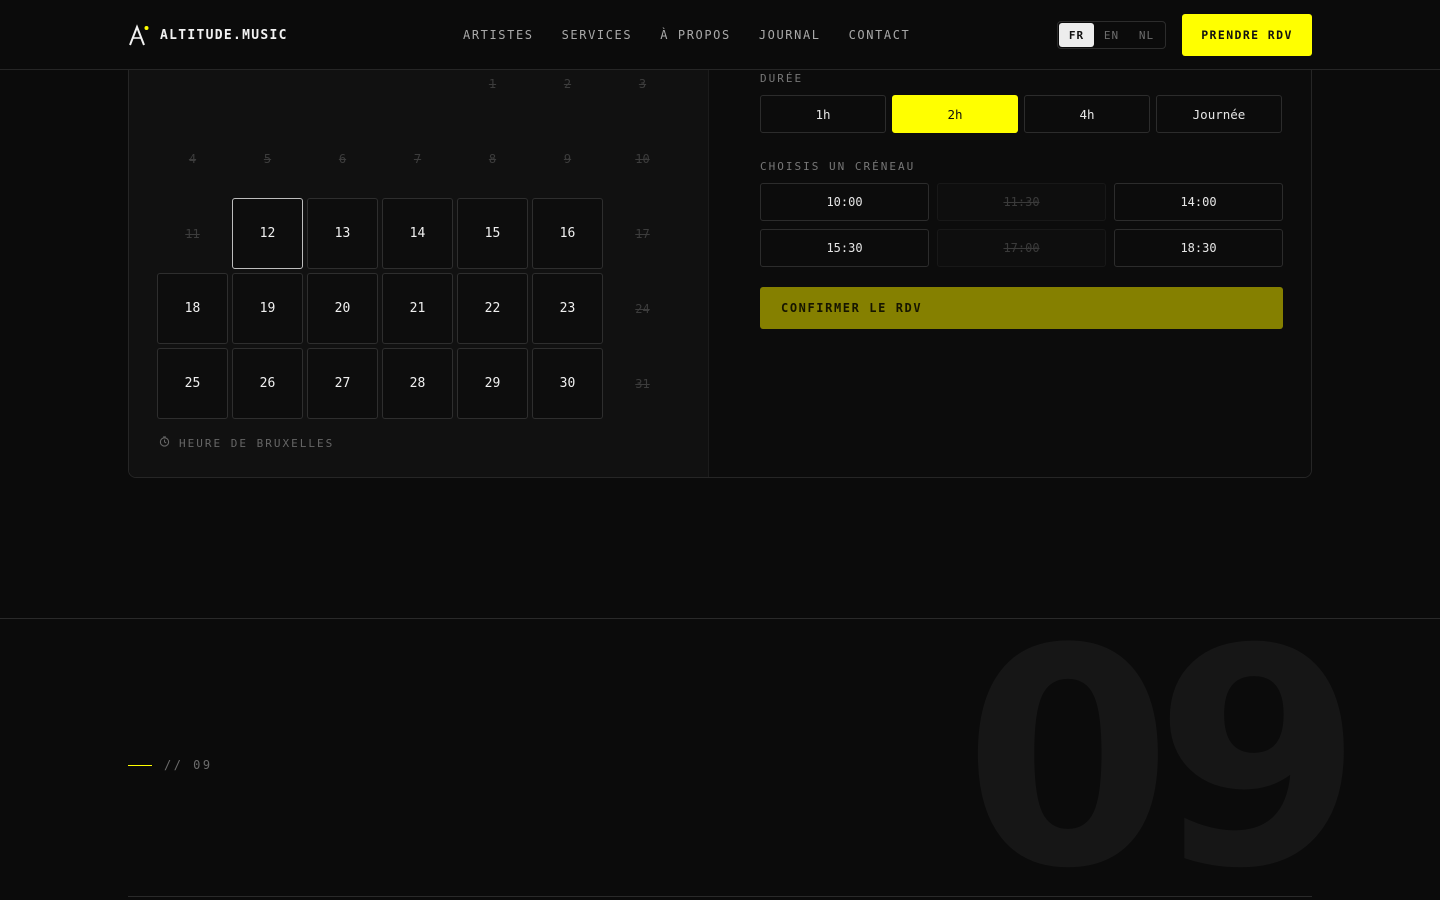 The height and width of the screenshot is (900, 1440). Describe the element at coordinates (417, 308) in the screenshot. I see `calendar-day-21: 21` at that location.